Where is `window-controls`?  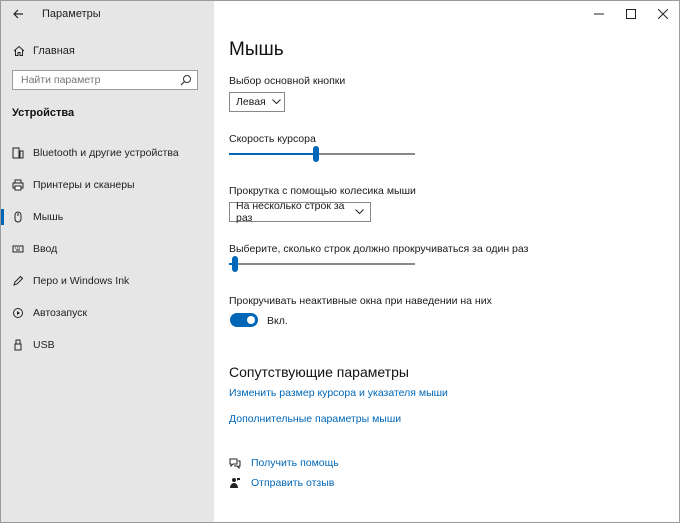
window-controls is located at coordinates (631, 14).